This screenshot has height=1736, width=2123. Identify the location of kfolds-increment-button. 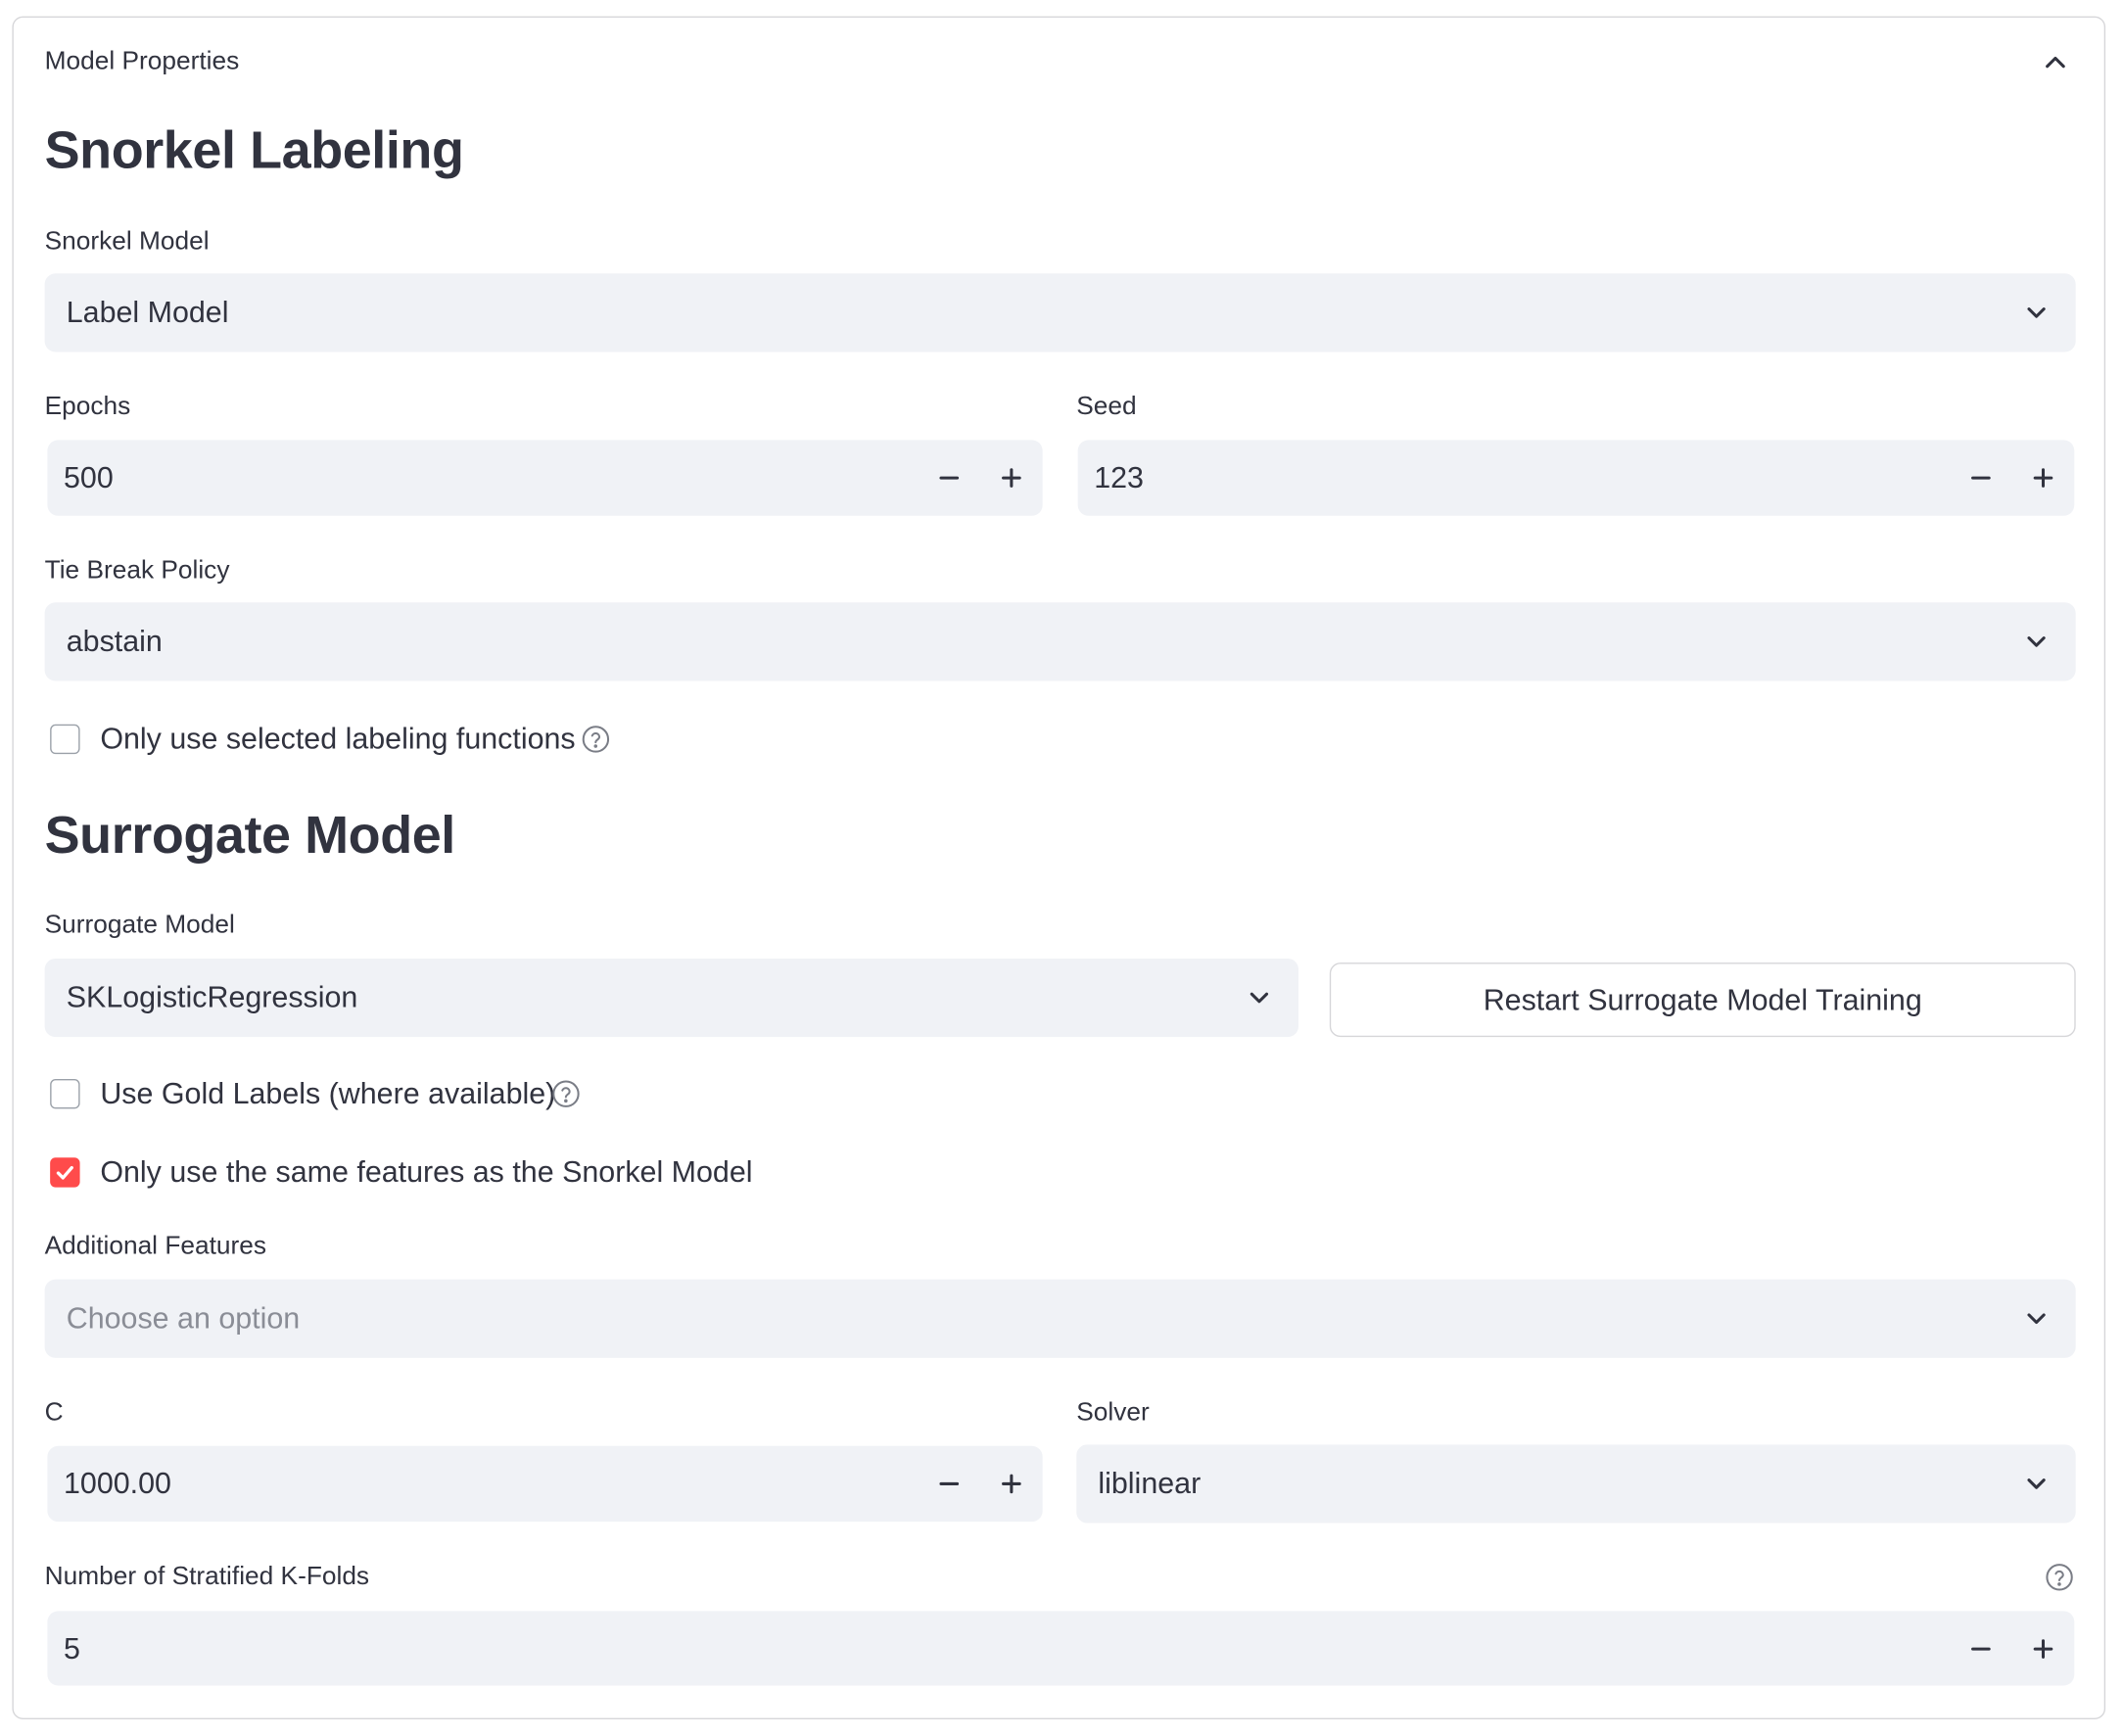
(2043, 1648).